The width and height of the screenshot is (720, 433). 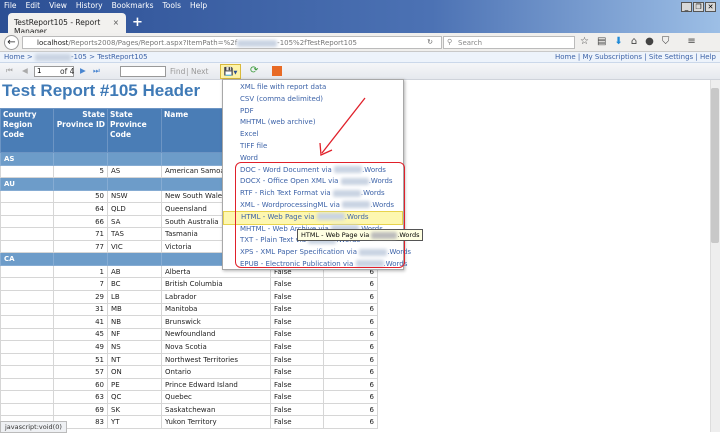 What do you see at coordinates (360, 71) in the screenshot?
I see `report-toolbar: ⏮ ◀ 1 of 4 ▶ ⏭ Find | Next 💾▼ ⟳` at bounding box center [360, 71].